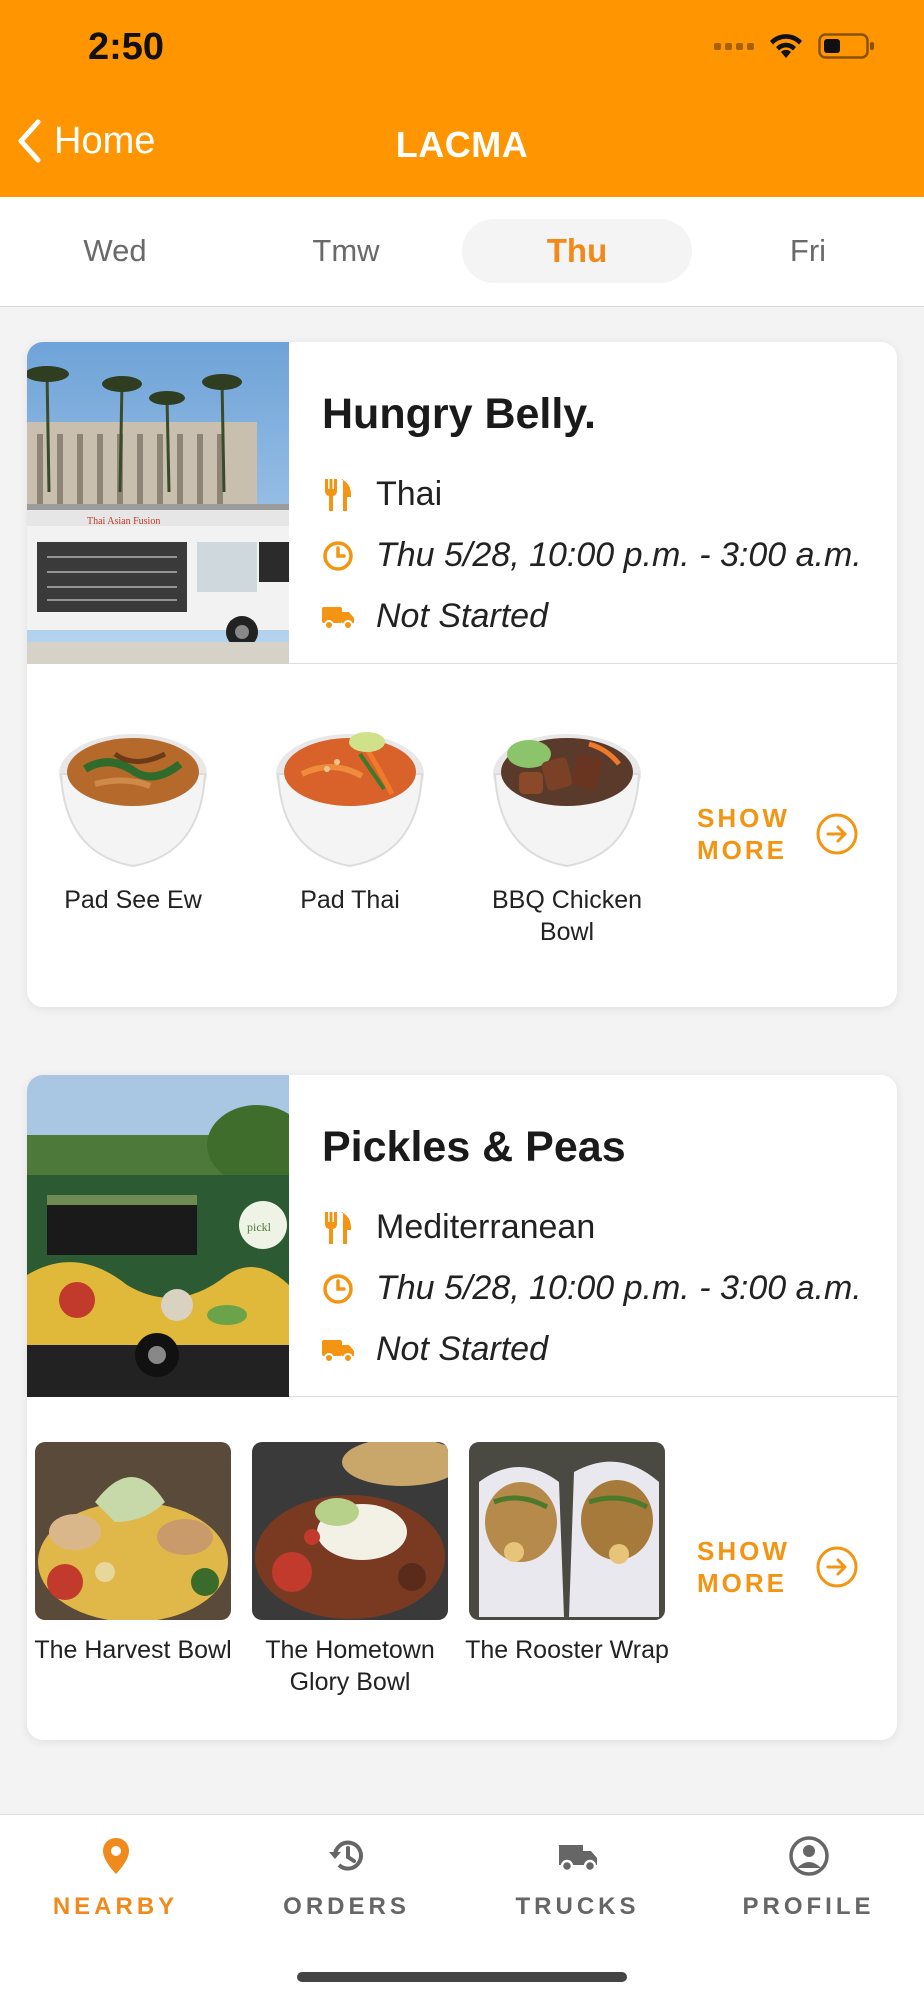  Describe the element at coordinates (808, 251) in the screenshot. I see `tab-fri: Fri` at that location.